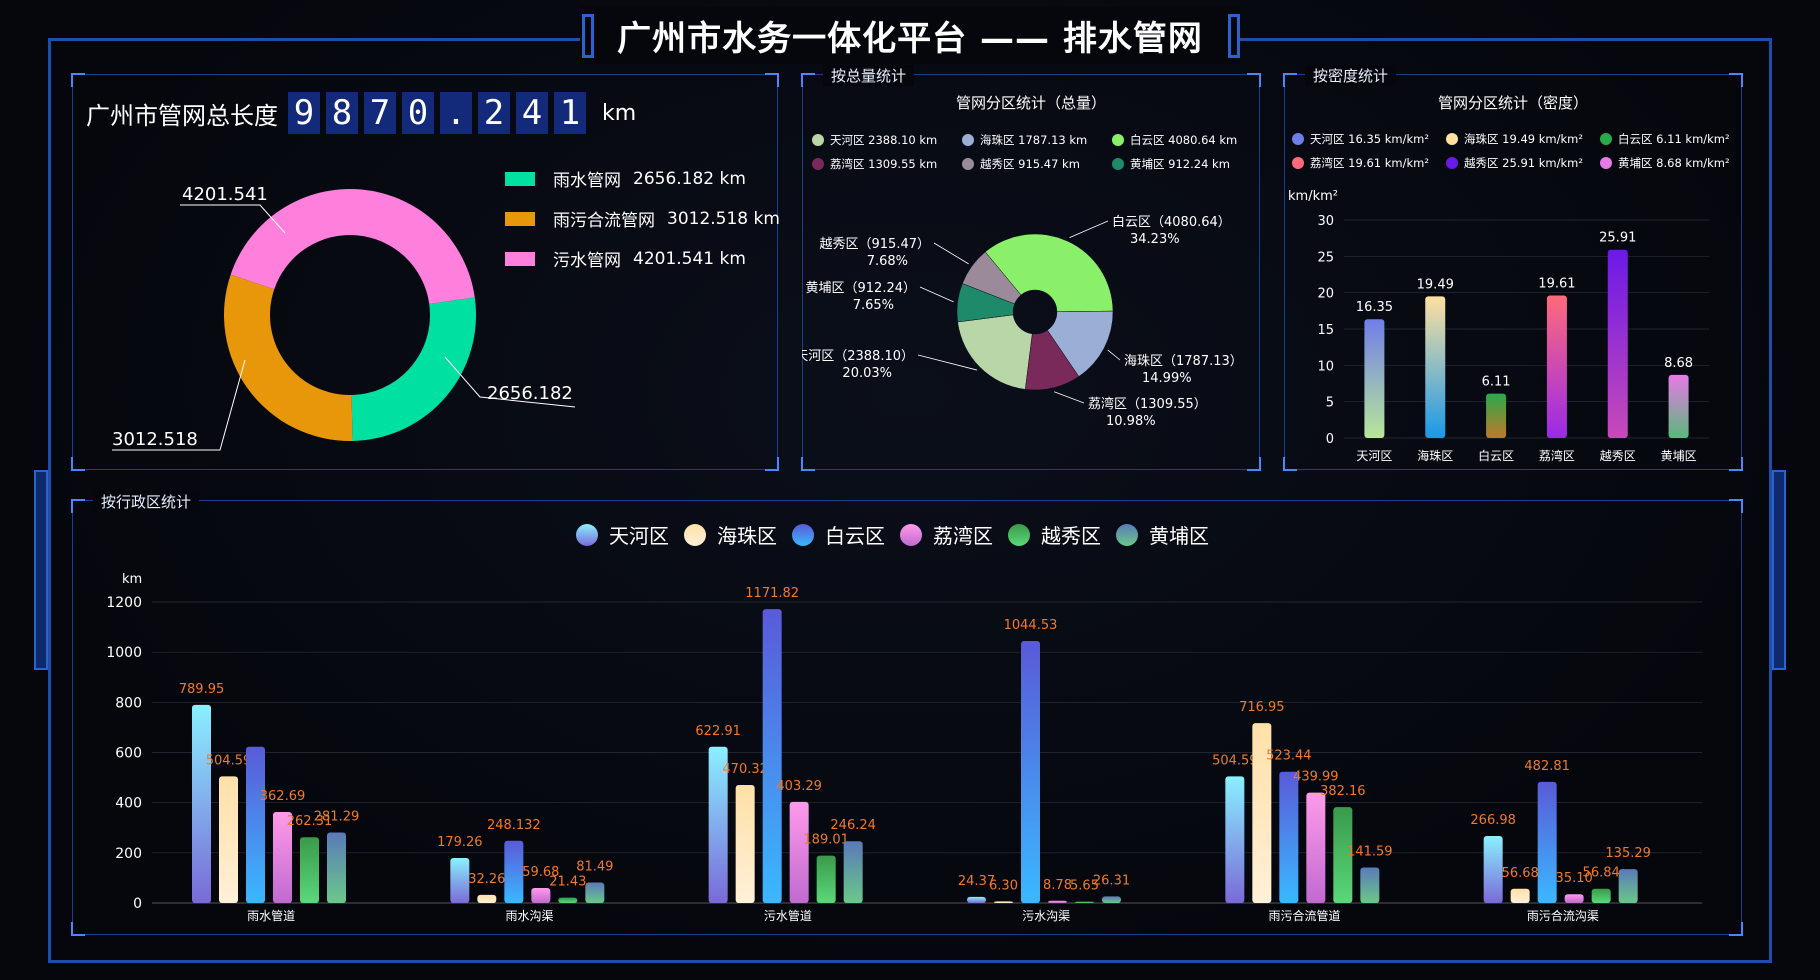 This screenshot has height=980, width=1820. I want to click on bar-value-label: 1044.53, so click(1031, 625).